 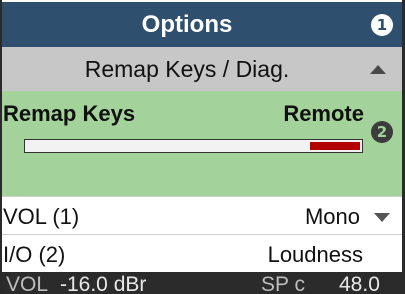 I want to click on remap-keys-value: Remote, so click(x=323, y=113).